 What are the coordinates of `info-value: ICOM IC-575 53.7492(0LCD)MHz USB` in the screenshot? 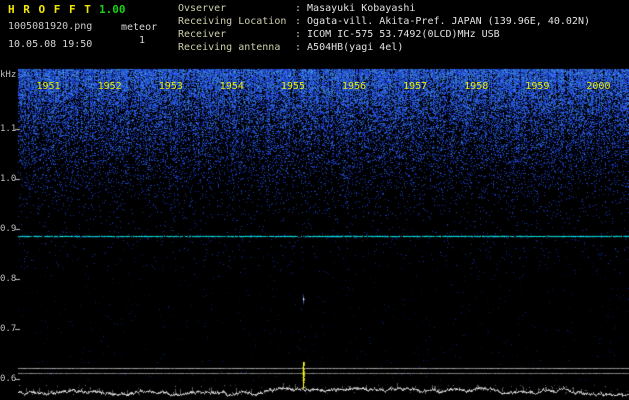 It's located at (403, 34).